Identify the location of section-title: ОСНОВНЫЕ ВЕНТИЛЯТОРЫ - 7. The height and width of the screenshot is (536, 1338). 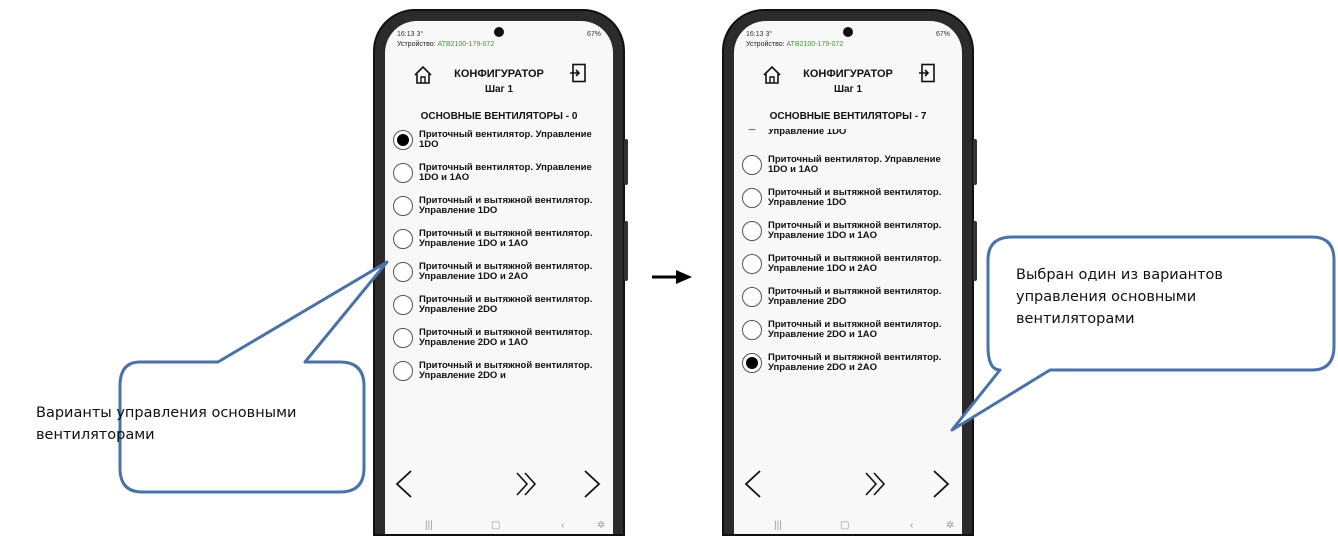
(848, 116).